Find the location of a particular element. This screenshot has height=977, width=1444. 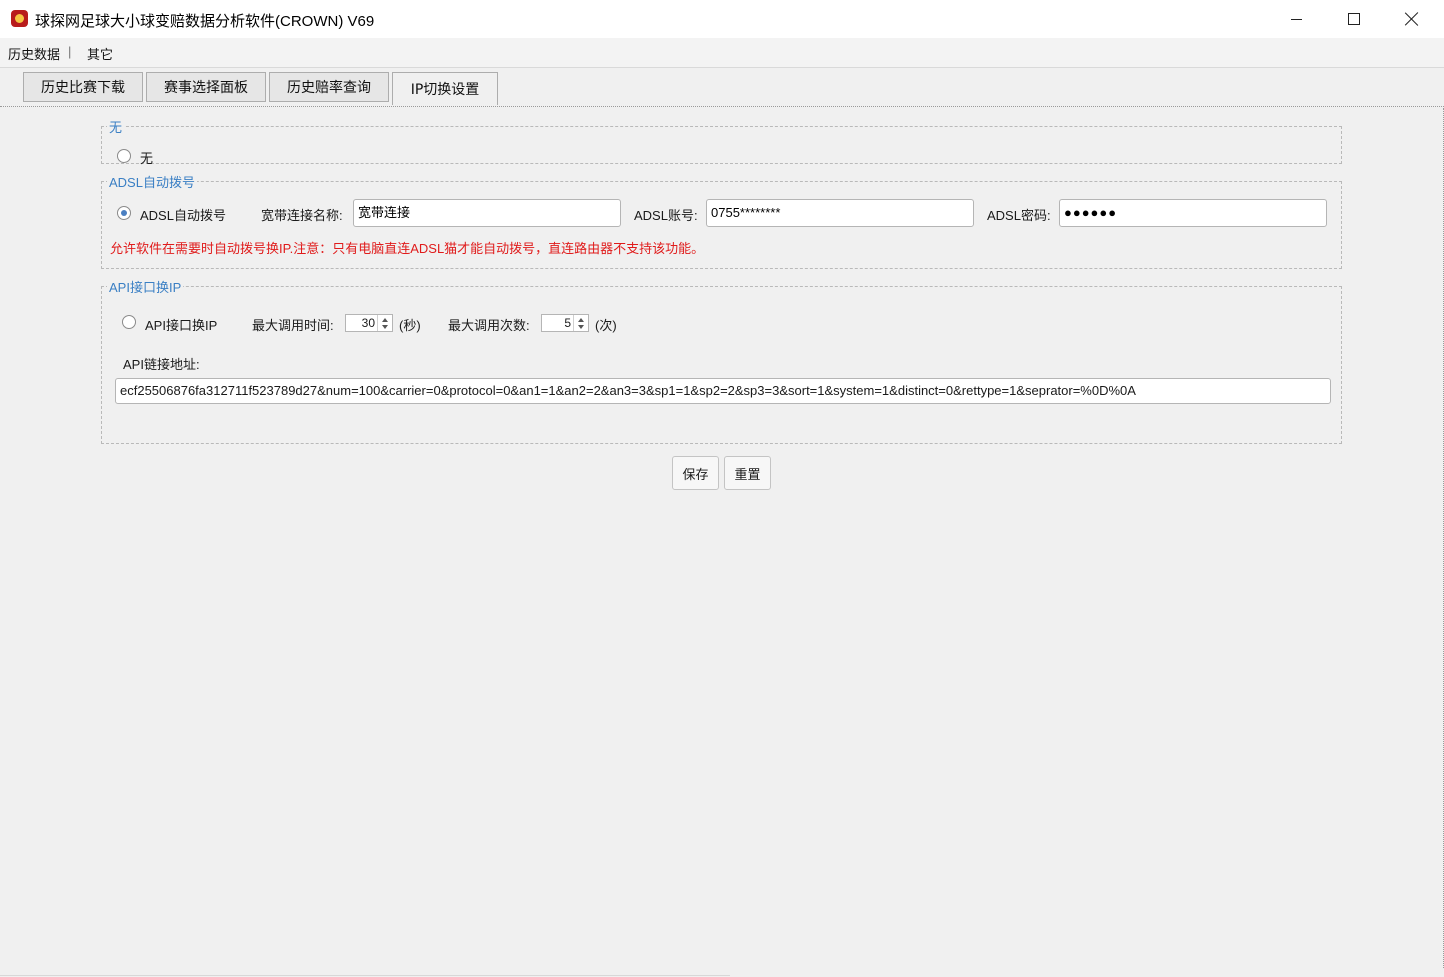

max-time-stepper: 30 is located at coordinates (369, 323).